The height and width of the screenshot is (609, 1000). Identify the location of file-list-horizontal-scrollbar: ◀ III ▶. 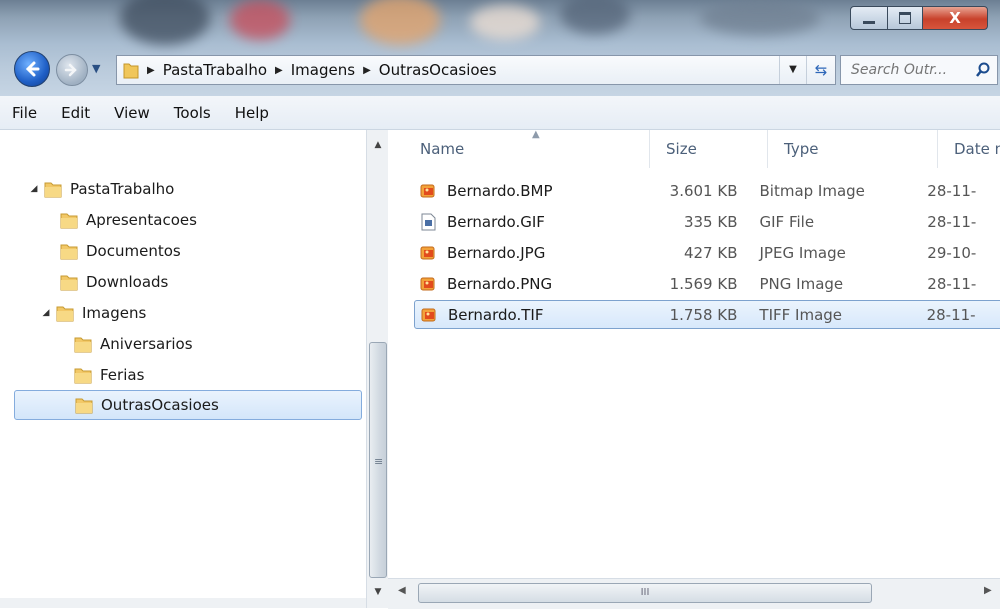
(694, 593).